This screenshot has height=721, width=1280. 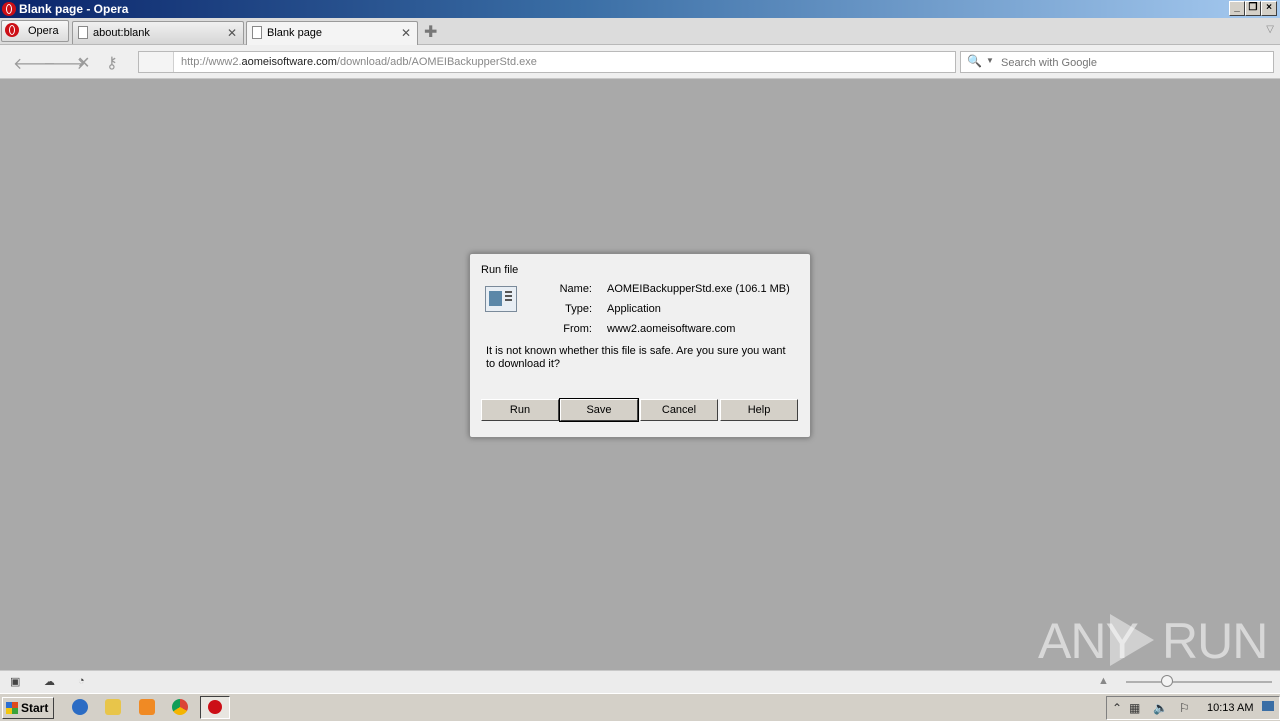 I want to click on opera-unite-cloud-icon: ☁, so click(x=50, y=681).